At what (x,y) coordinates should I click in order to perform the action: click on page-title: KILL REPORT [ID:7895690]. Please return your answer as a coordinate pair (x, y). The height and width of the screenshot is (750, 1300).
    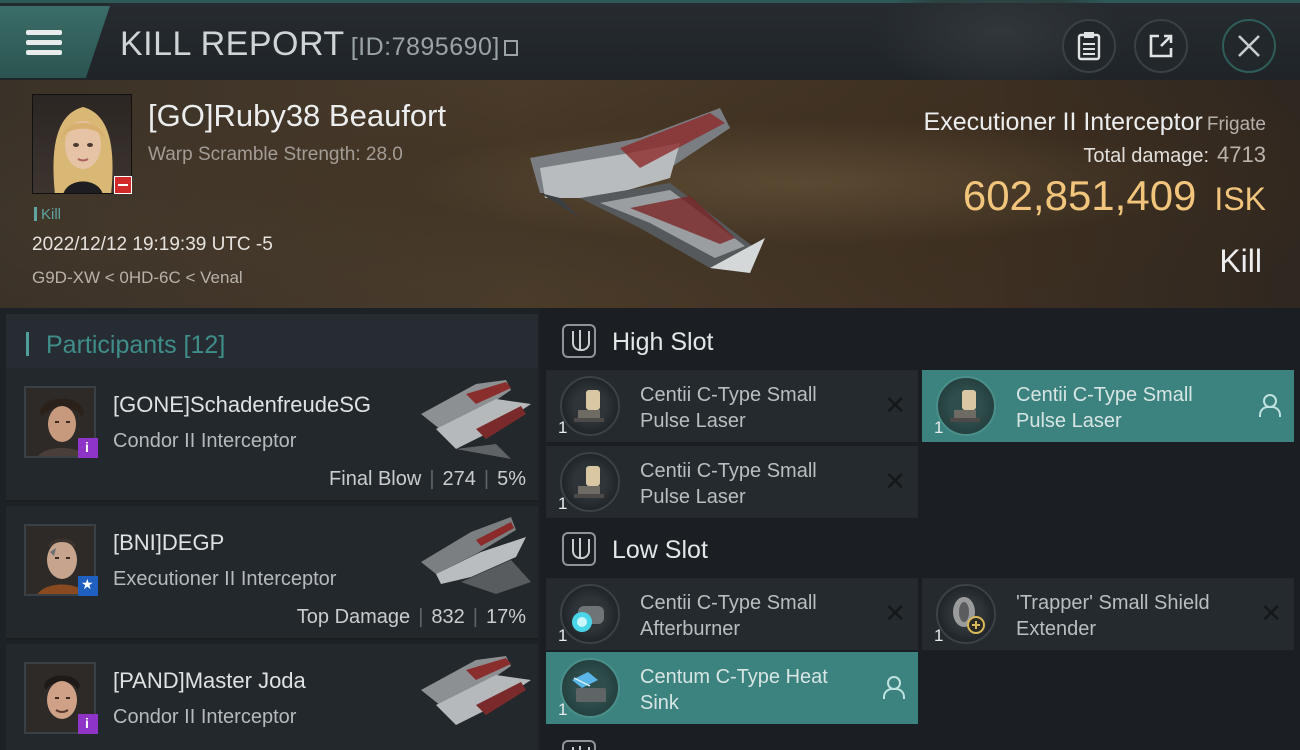
    Looking at the image, I should click on (319, 44).